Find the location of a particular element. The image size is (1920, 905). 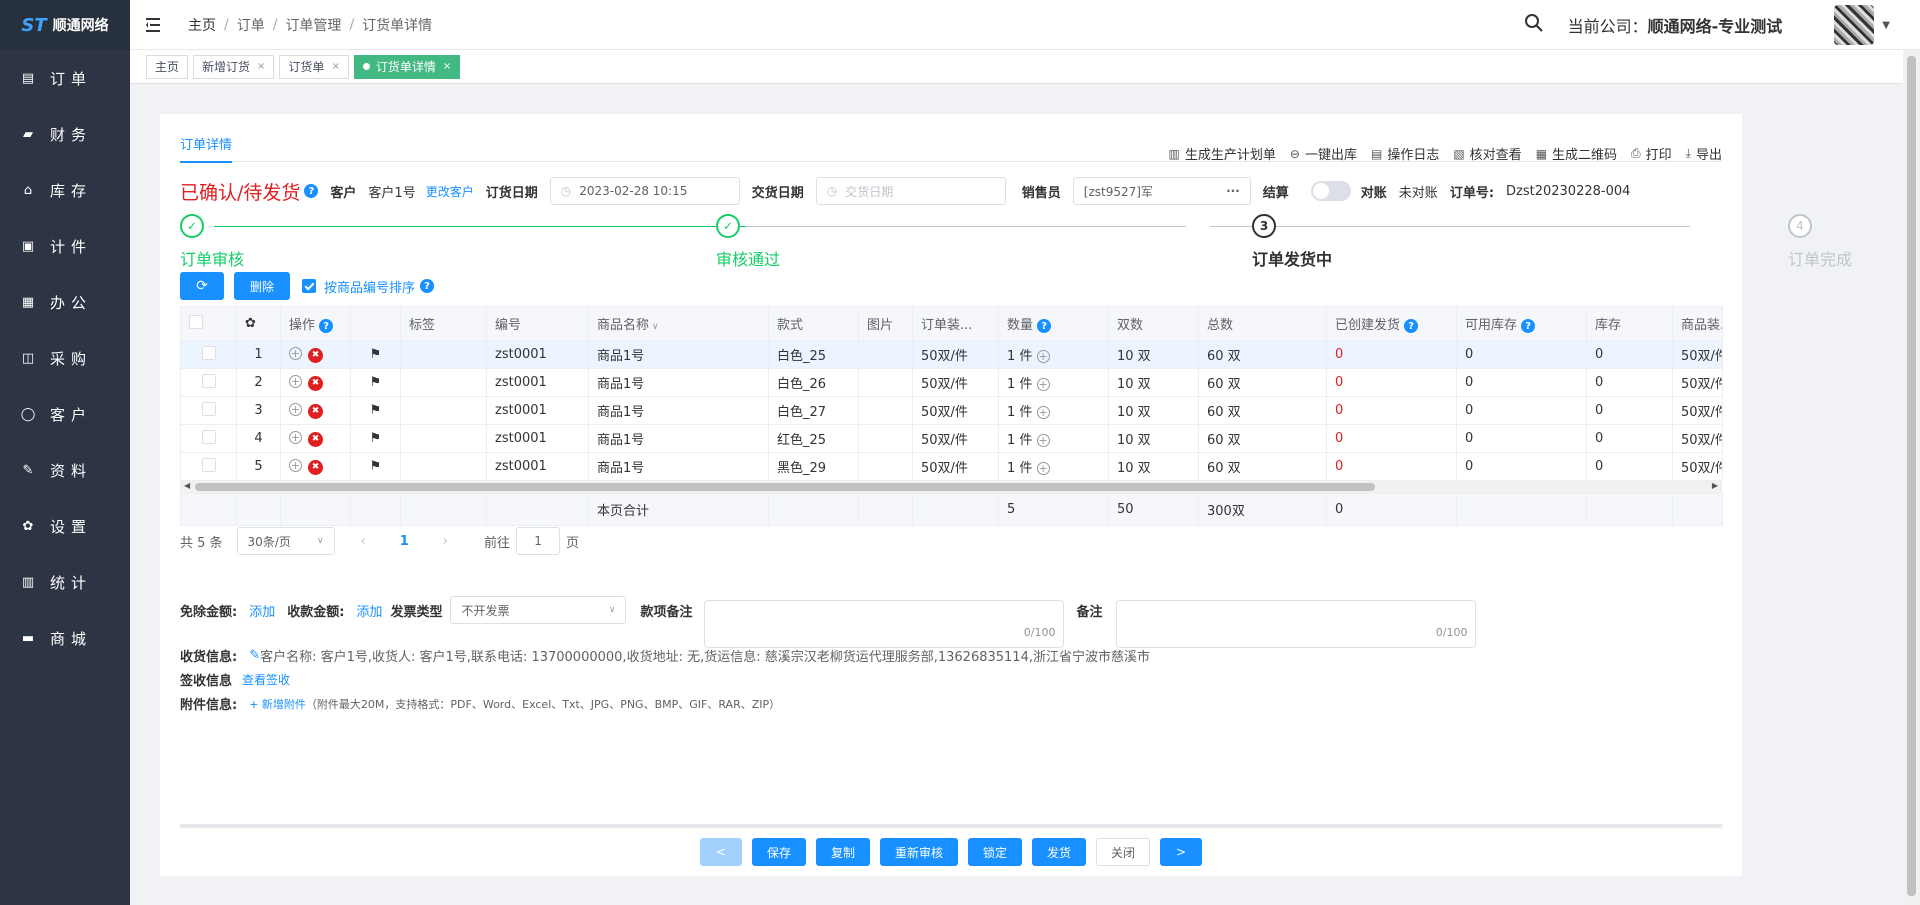

vertical-scrollbar is located at coordinates (1911, 477).